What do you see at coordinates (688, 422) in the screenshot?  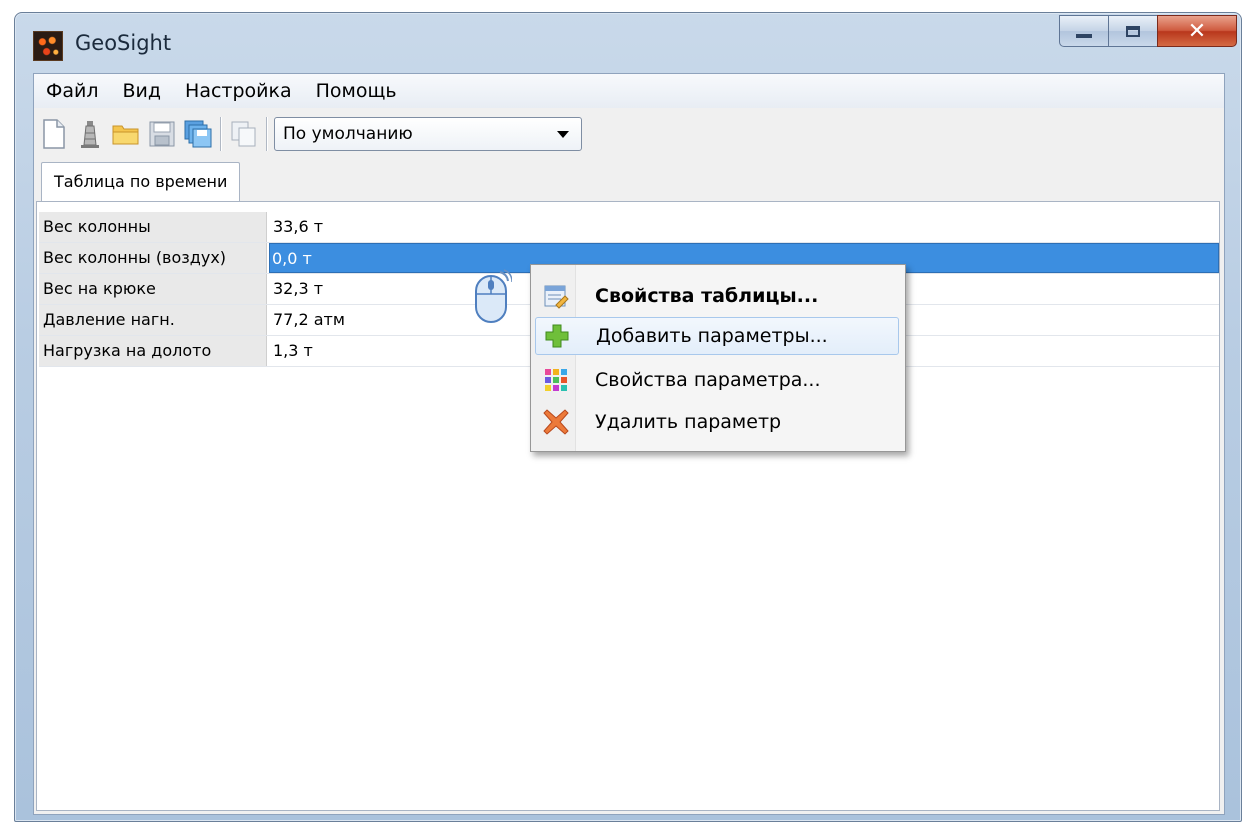 I see `menu-delete-parameter-label: Удалить параметр` at bounding box center [688, 422].